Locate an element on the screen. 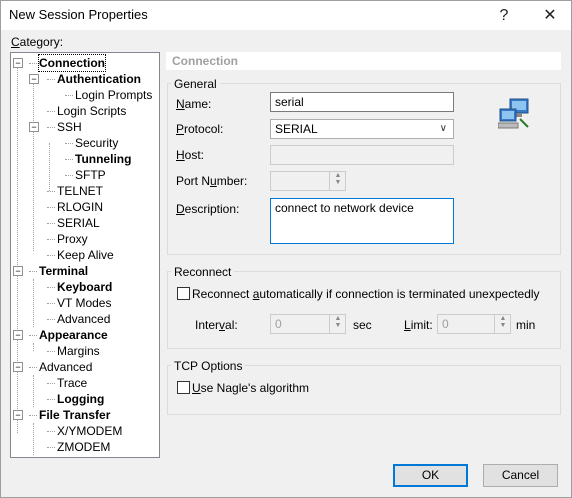 The width and height of the screenshot is (572, 498). network-computers-icon is located at coordinates (514, 114).